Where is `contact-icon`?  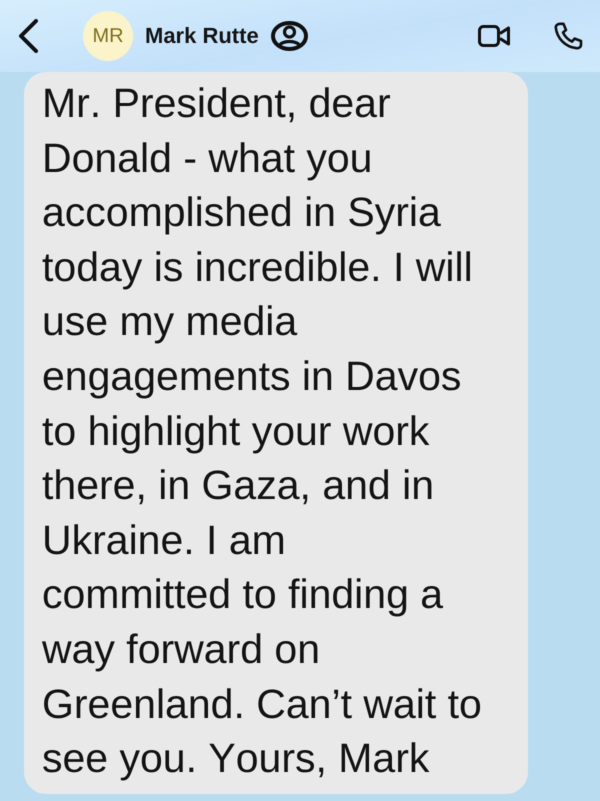 contact-icon is located at coordinates (289, 36).